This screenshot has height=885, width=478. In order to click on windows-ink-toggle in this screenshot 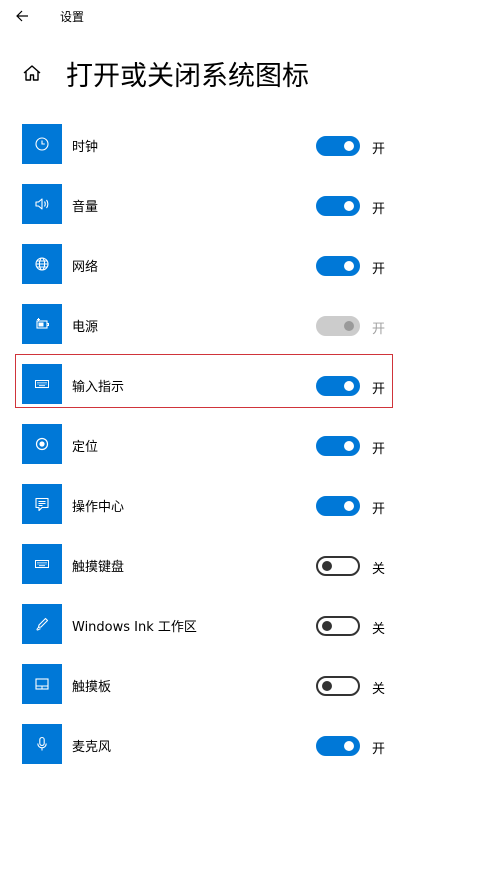, I will do `click(338, 626)`.